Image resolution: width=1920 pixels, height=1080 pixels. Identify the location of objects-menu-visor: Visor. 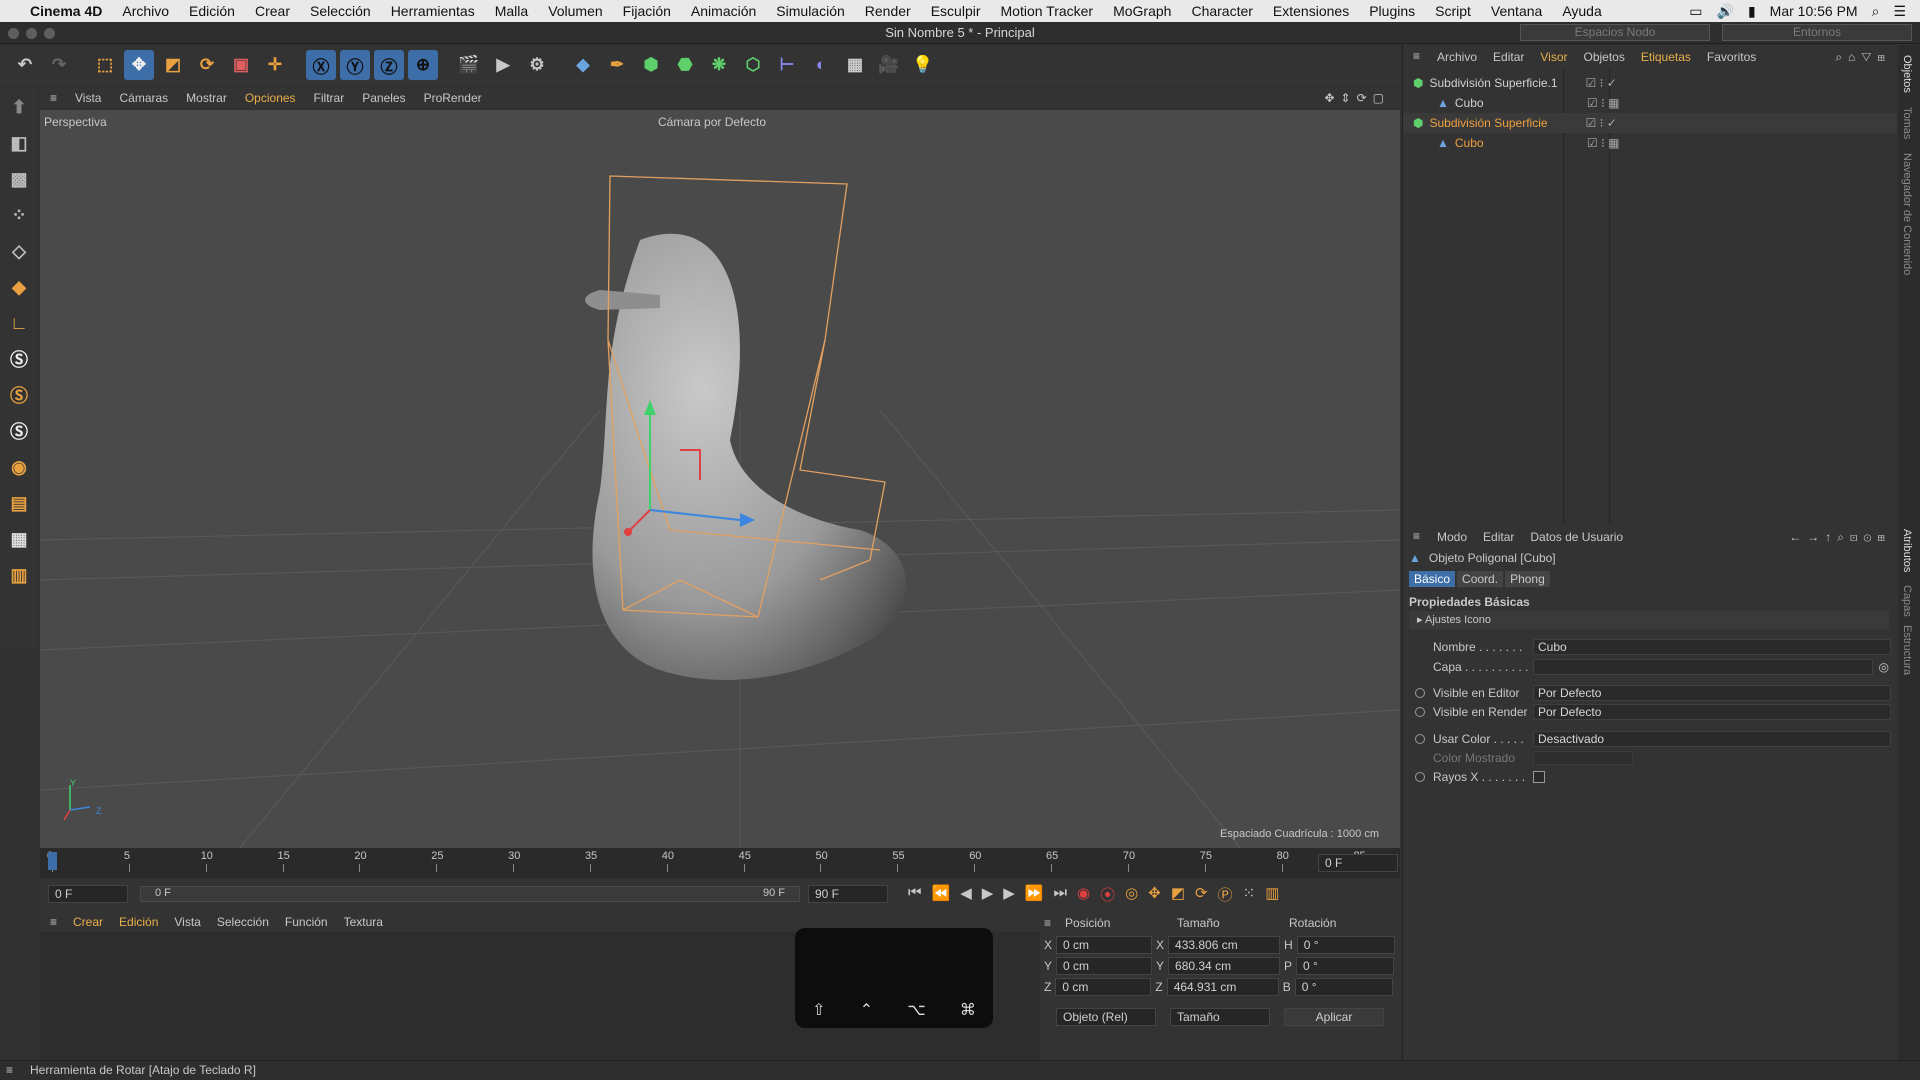
(1553, 57).